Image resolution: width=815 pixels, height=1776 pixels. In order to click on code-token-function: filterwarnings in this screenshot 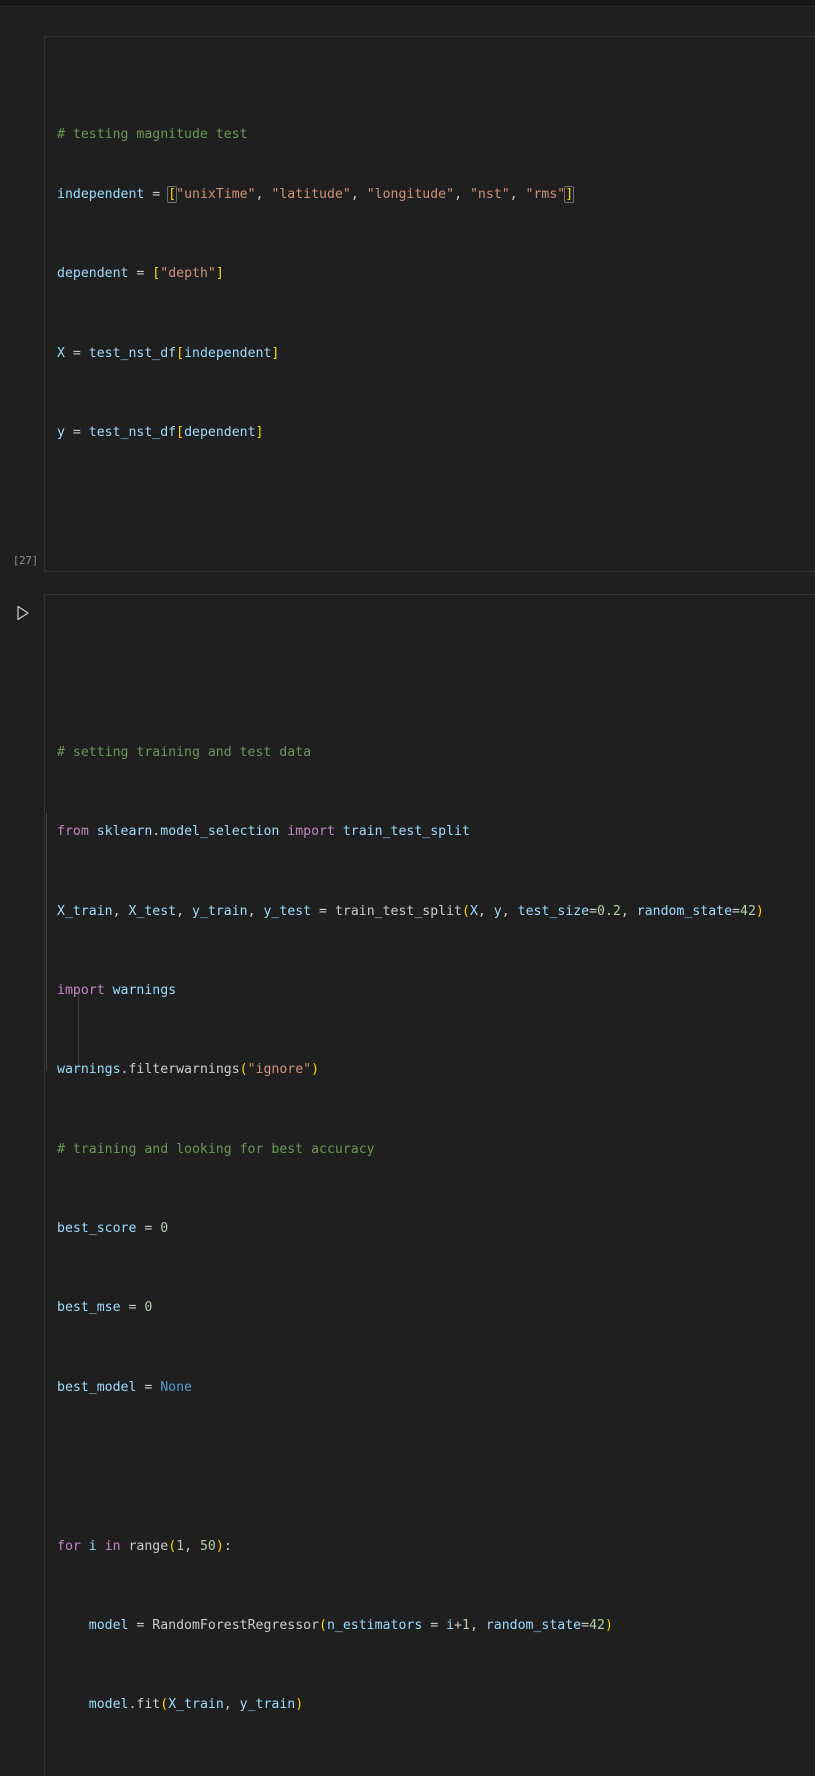, I will do `click(184, 1070)`.